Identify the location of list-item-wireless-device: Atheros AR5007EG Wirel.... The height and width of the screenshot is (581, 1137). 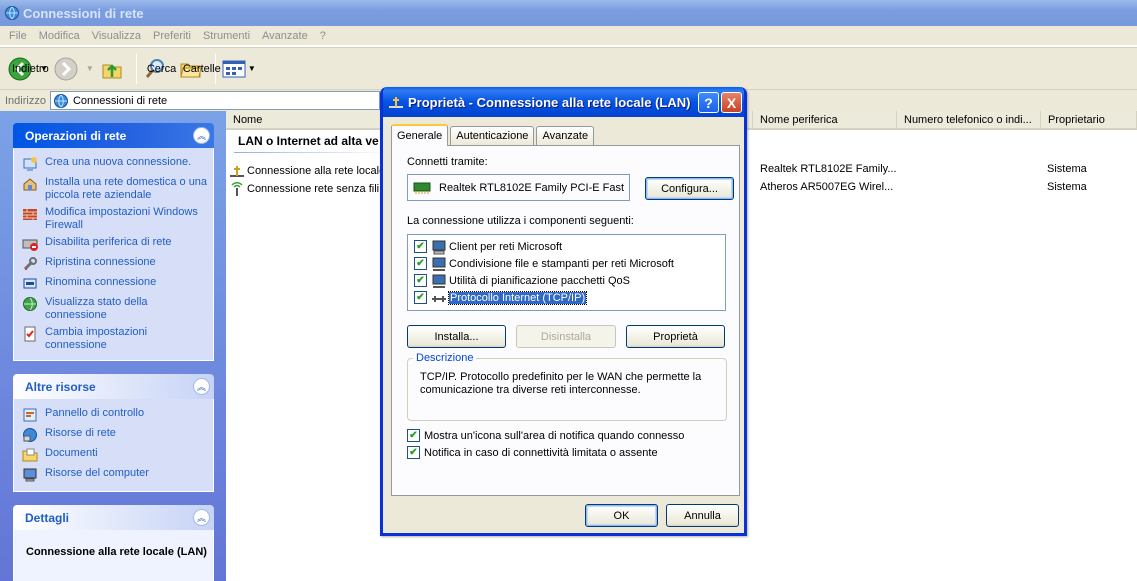
(827, 187).